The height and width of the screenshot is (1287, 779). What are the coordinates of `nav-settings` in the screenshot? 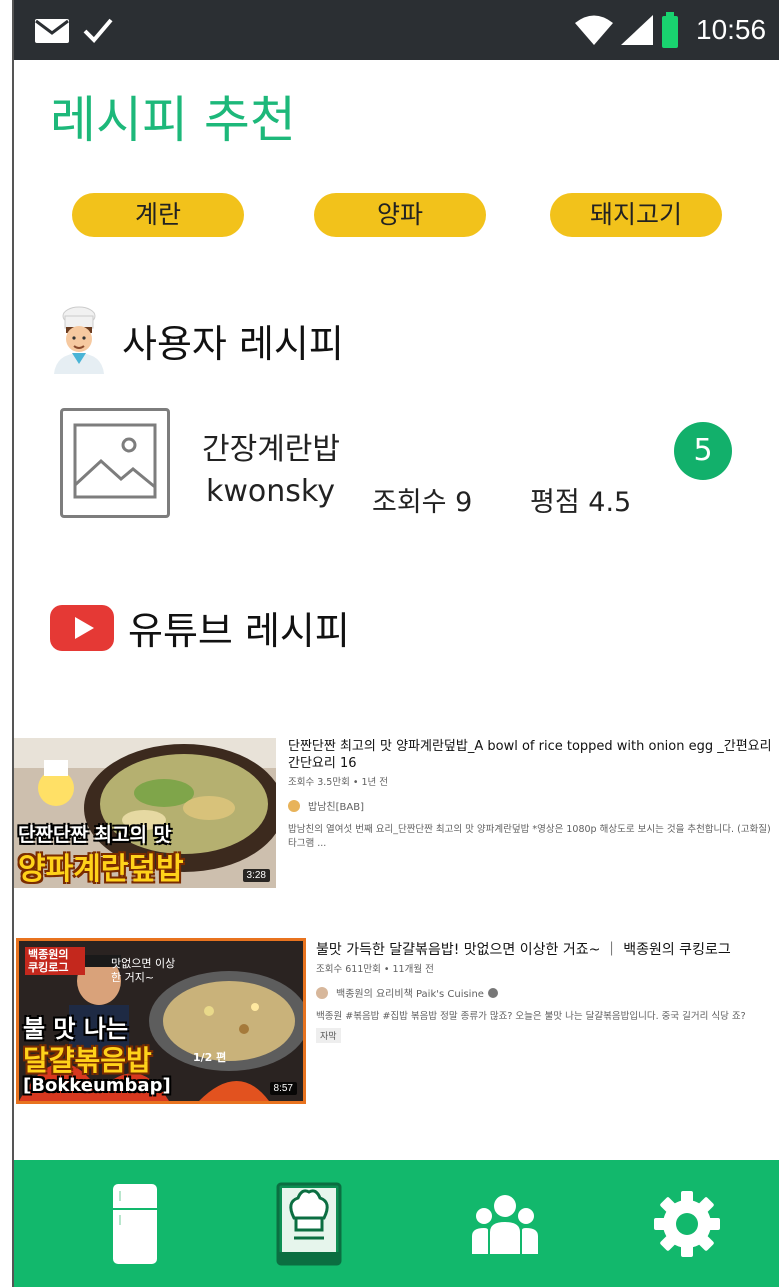 It's located at (687, 1224).